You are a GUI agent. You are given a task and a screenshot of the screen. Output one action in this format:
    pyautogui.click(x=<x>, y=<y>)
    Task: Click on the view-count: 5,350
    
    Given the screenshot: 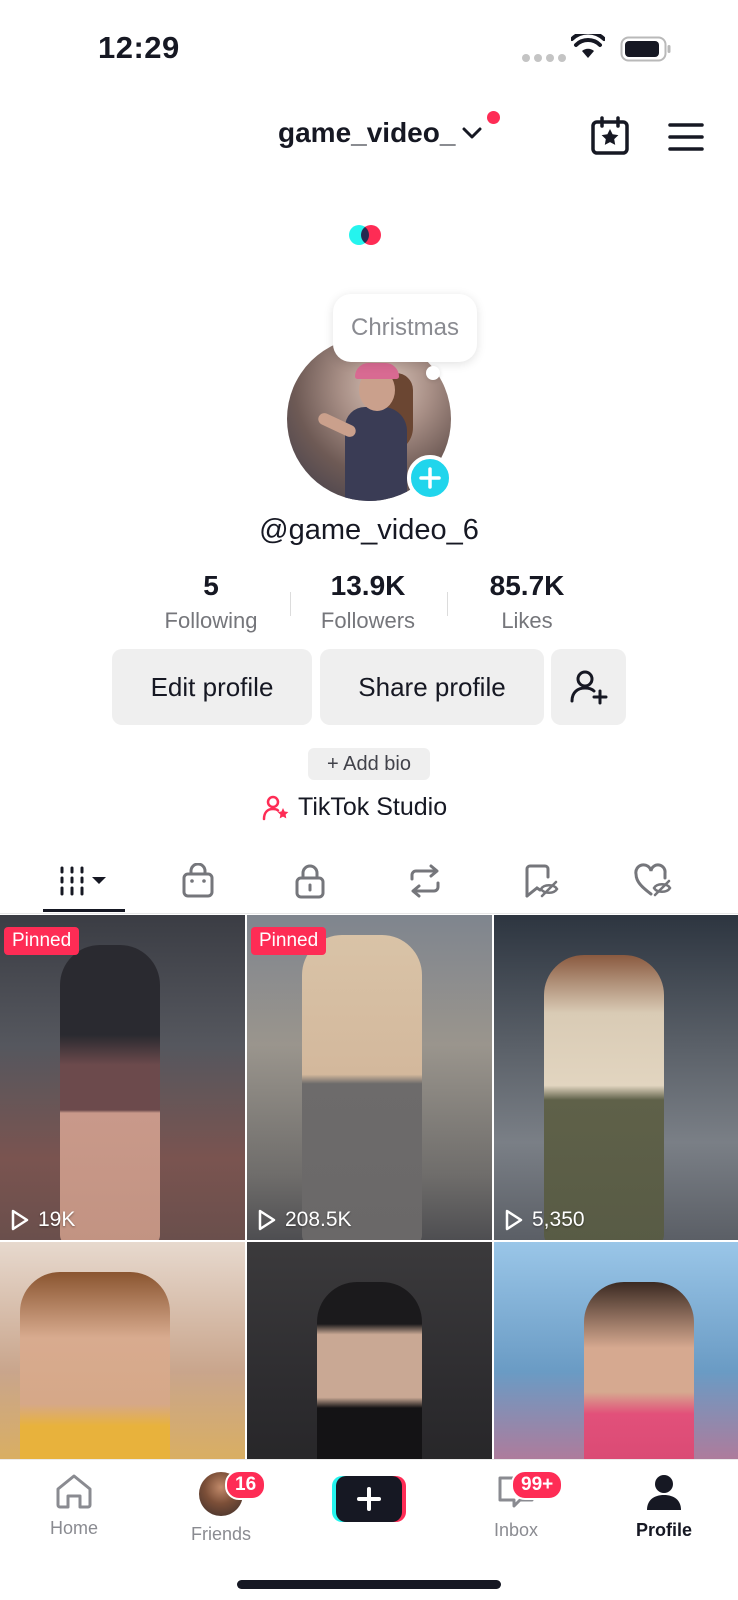 What is the action you would take?
    pyautogui.click(x=544, y=1220)
    